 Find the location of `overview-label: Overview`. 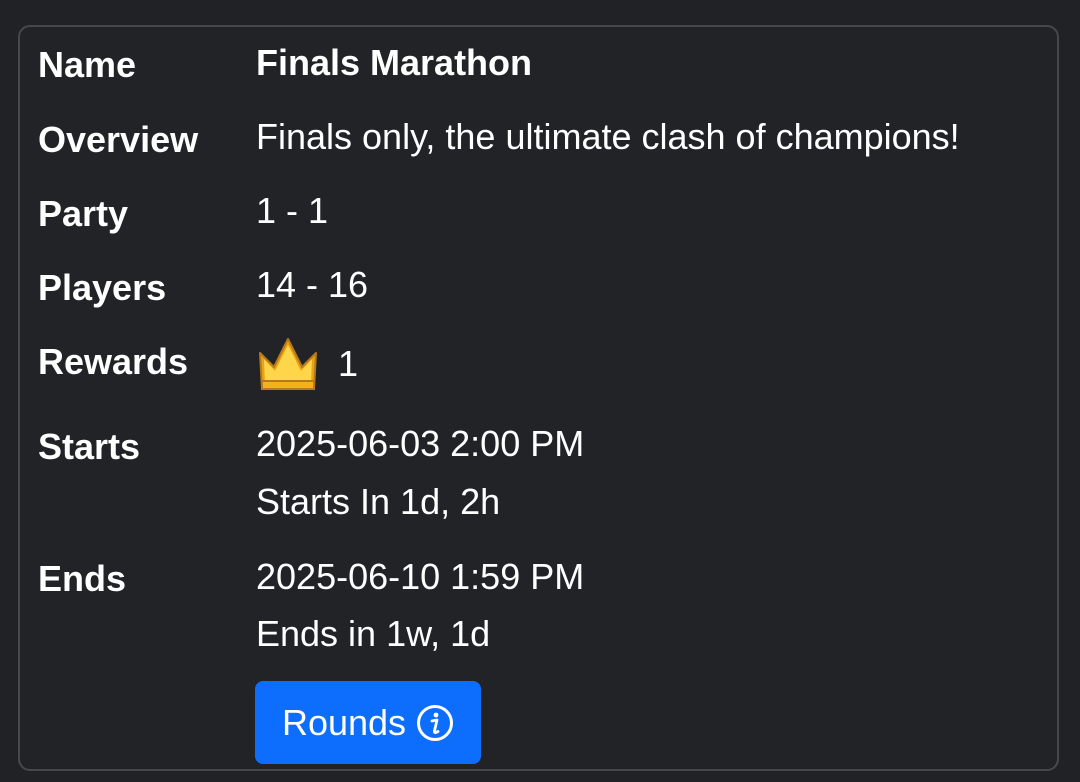

overview-label: Overview is located at coordinates (118, 139).